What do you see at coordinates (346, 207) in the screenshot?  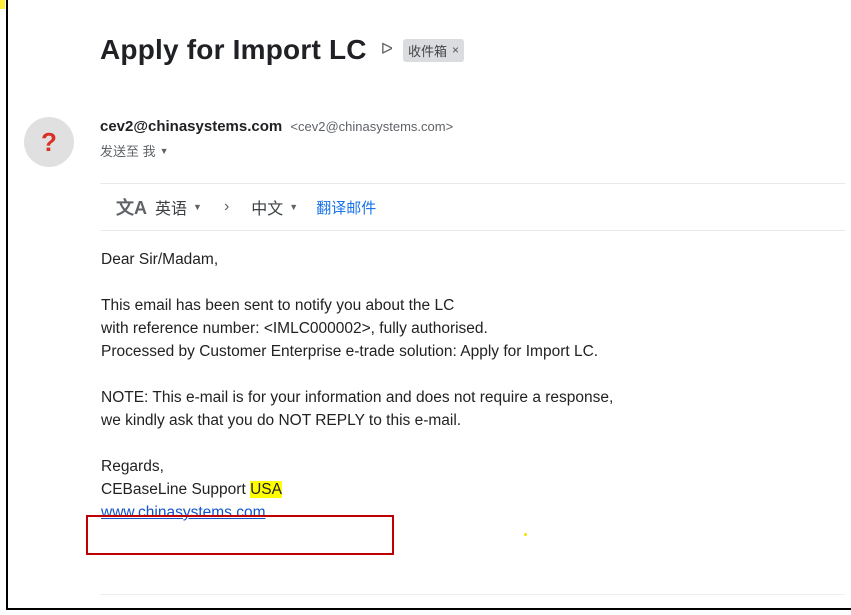 I see `translate-message-link: 翻译邮件` at bounding box center [346, 207].